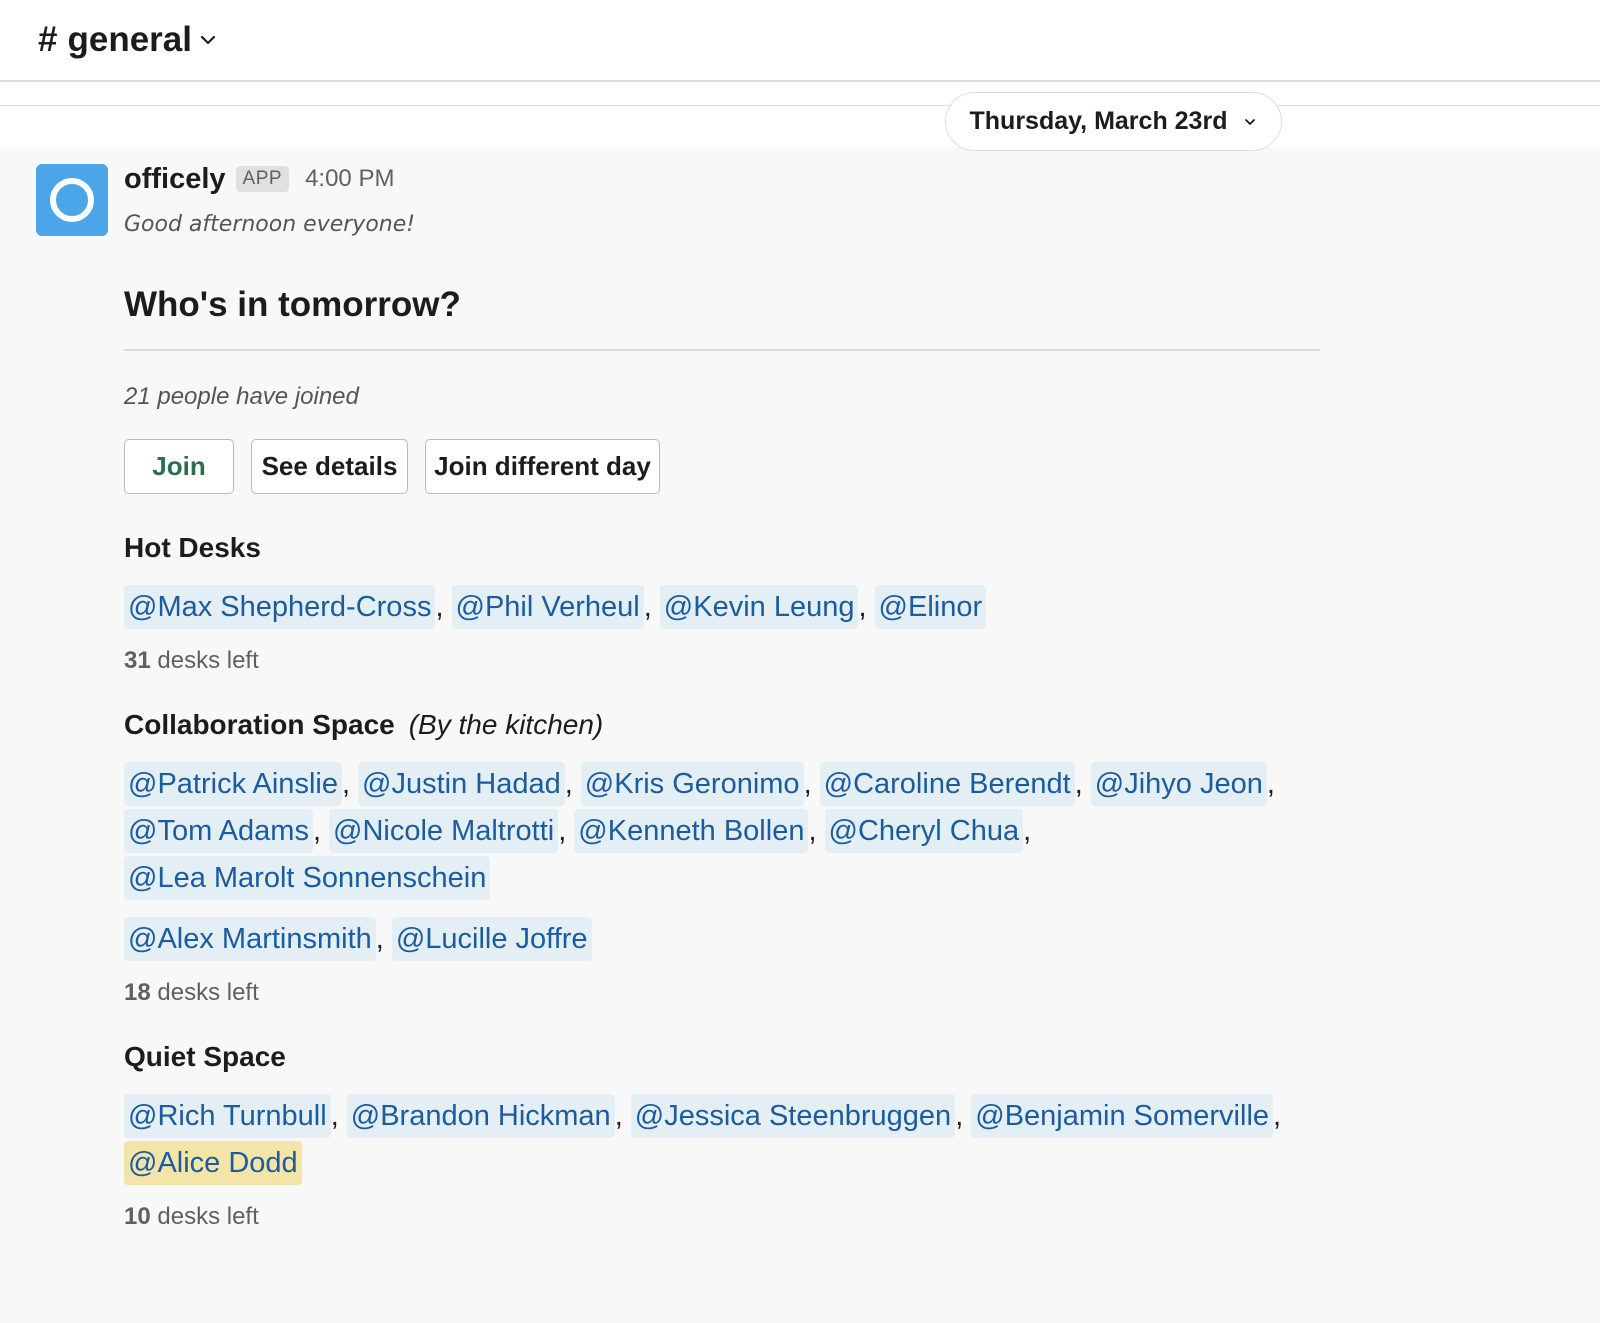  What do you see at coordinates (218, 831) in the screenshot?
I see `user-mention: @Tom Adams` at bounding box center [218, 831].